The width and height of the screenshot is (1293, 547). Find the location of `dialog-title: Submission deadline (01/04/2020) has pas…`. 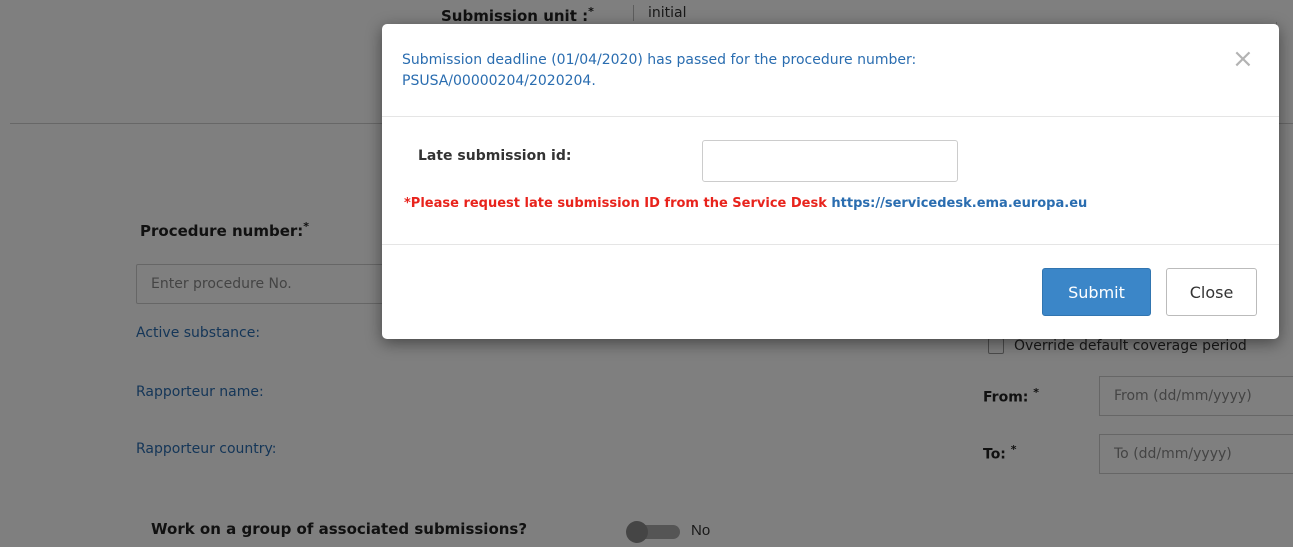

dialog-title: Submission deadline (01/04/2020) has pas… is located at coordinates (782, 71).